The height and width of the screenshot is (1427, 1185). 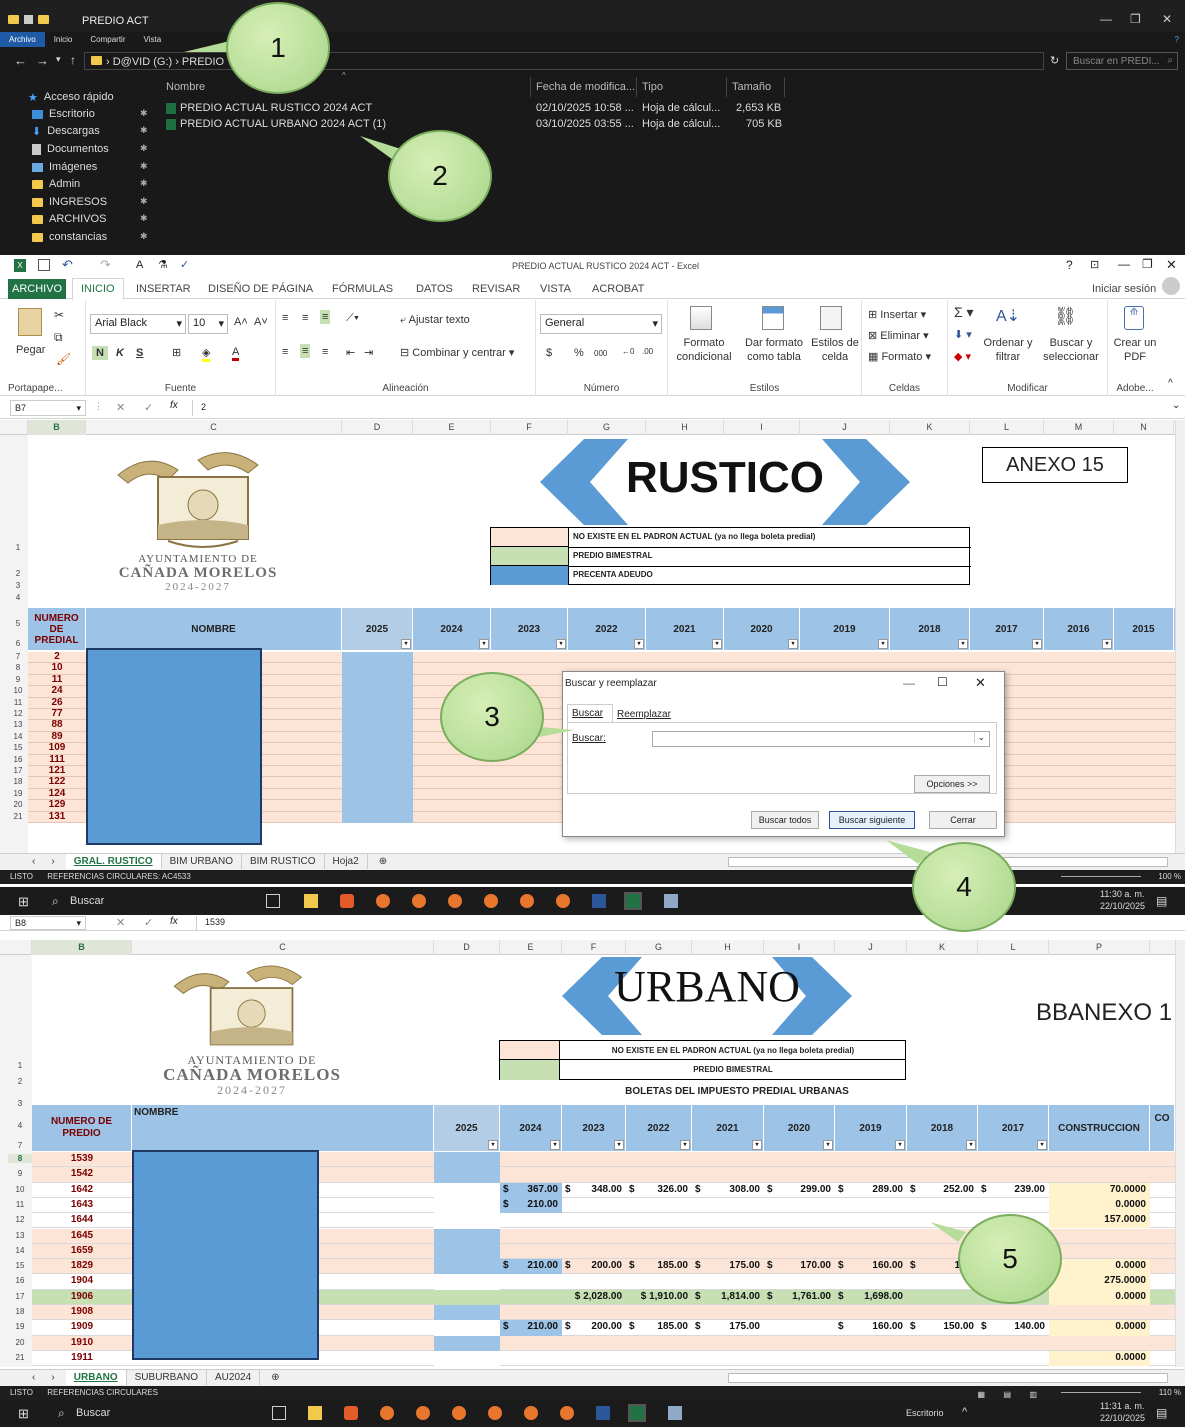 I want to click on column-header: F, so click(x=594, y=947).